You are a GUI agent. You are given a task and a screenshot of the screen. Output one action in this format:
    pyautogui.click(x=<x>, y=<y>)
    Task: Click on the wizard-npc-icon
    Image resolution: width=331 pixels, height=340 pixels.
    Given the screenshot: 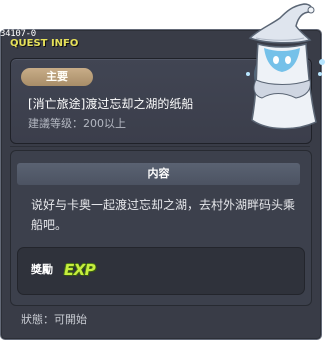 What is the action you would take?
    pyautogui.click(x=285, y=66)
    